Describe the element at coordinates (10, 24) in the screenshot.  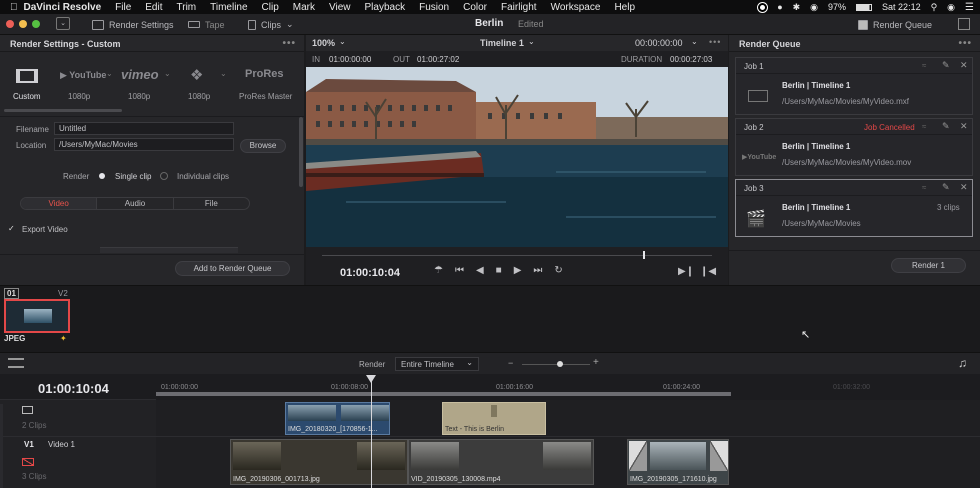
I see `close-window-button` at that location.